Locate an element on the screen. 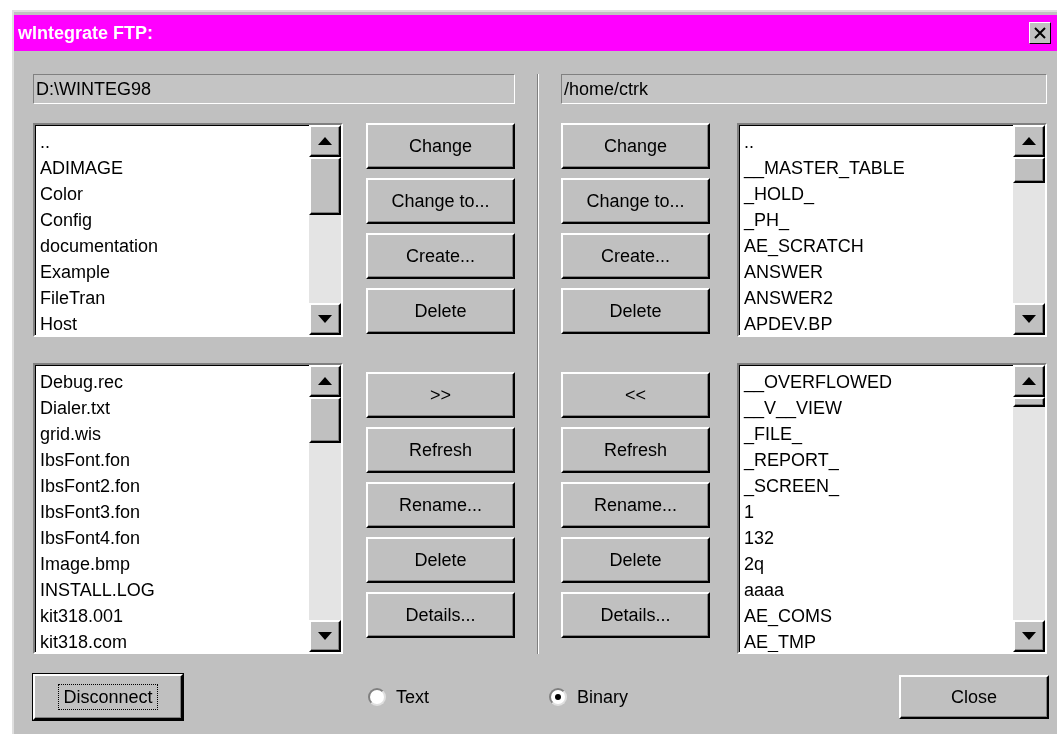  list-item: _PH_ is located at coordinates (767, 220).